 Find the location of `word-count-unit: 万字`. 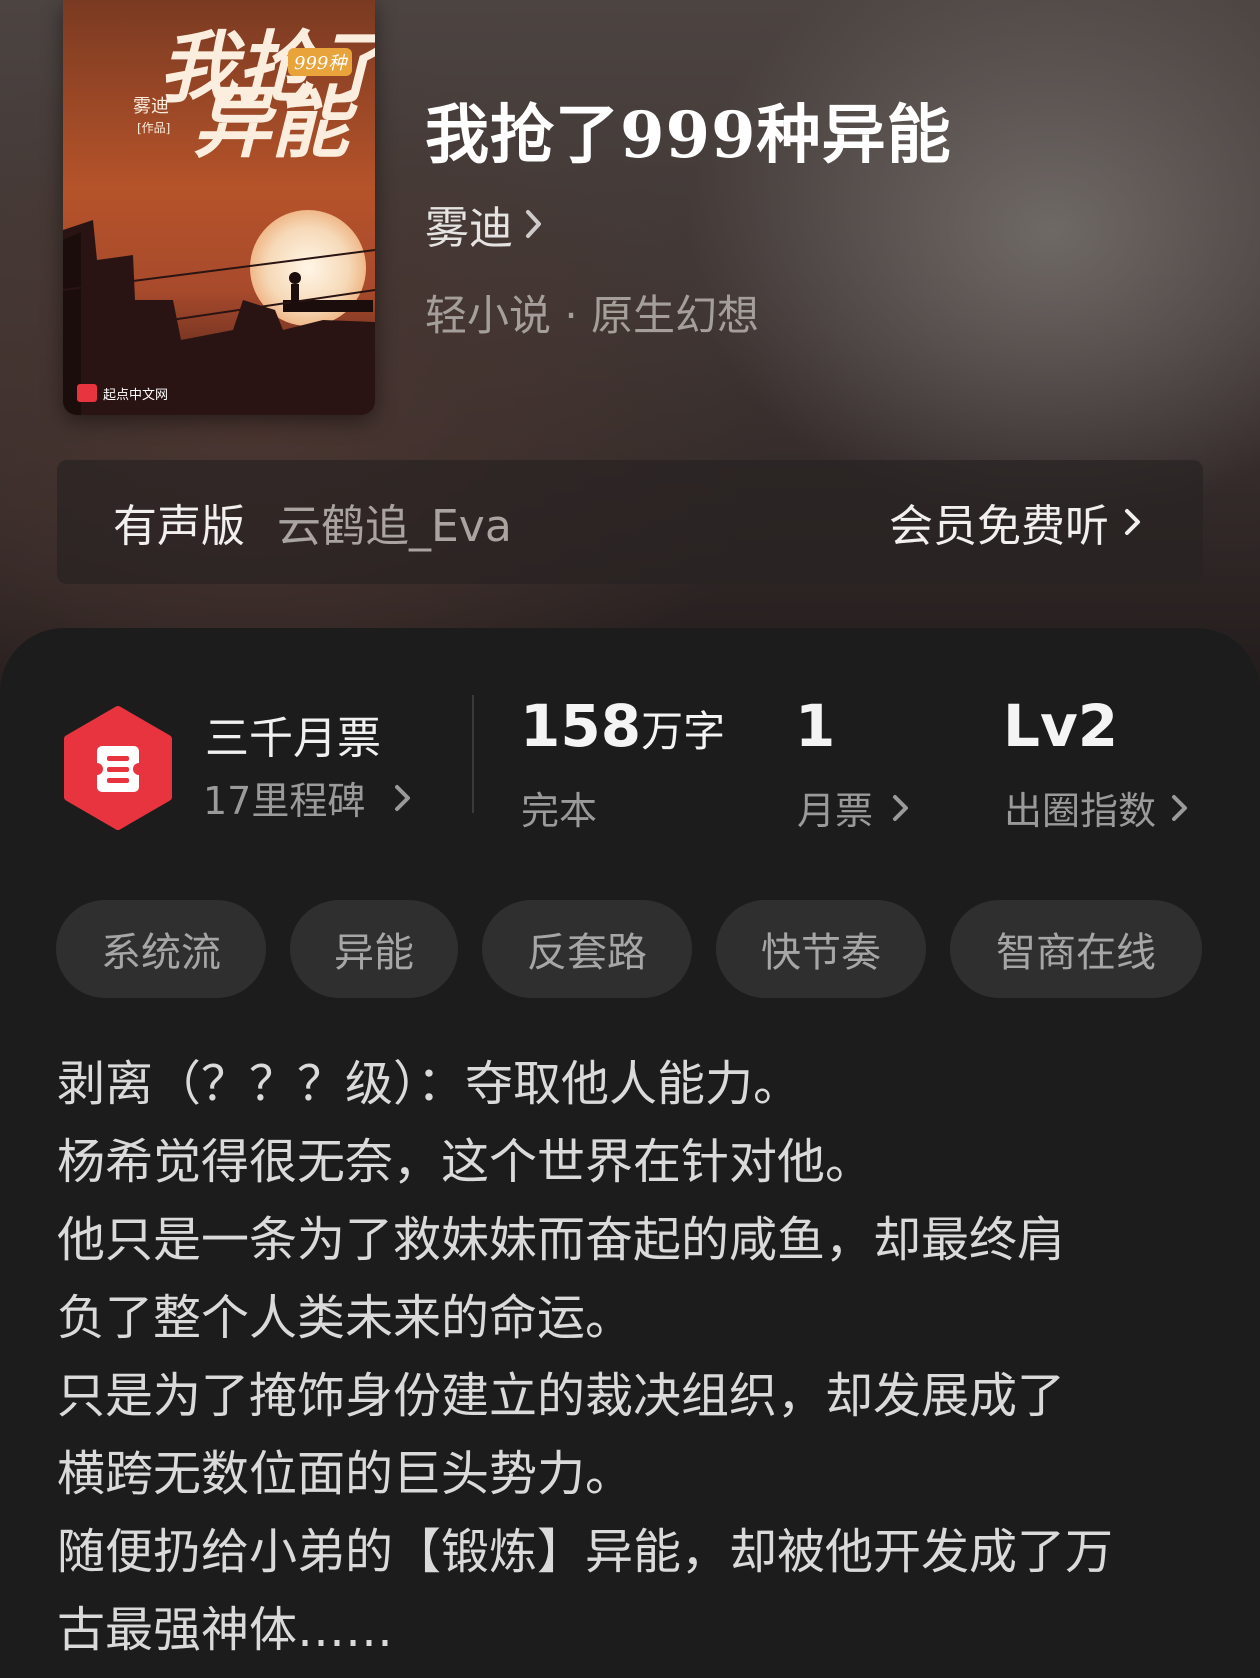

word-count-unit: 万字 is located at coordinates (683, 731).